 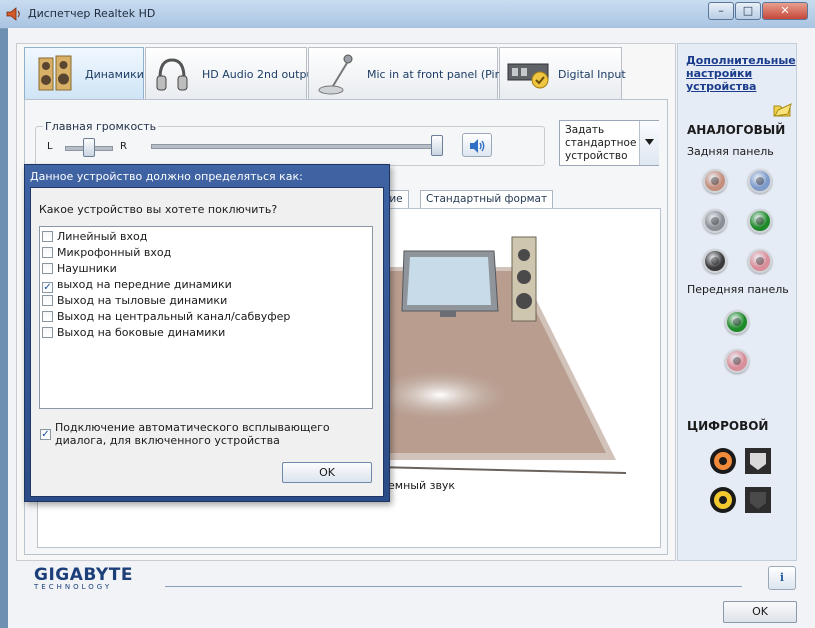 I want to click on balance-slider-thumb, so click(x=89, y=147).